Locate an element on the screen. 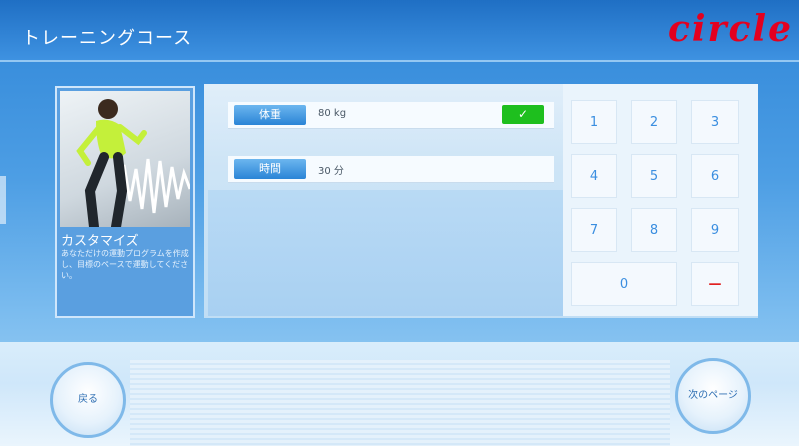 This screenshot has height=446, width=799. time-row: 時間 30 分 is located at coordinates (391, 169).